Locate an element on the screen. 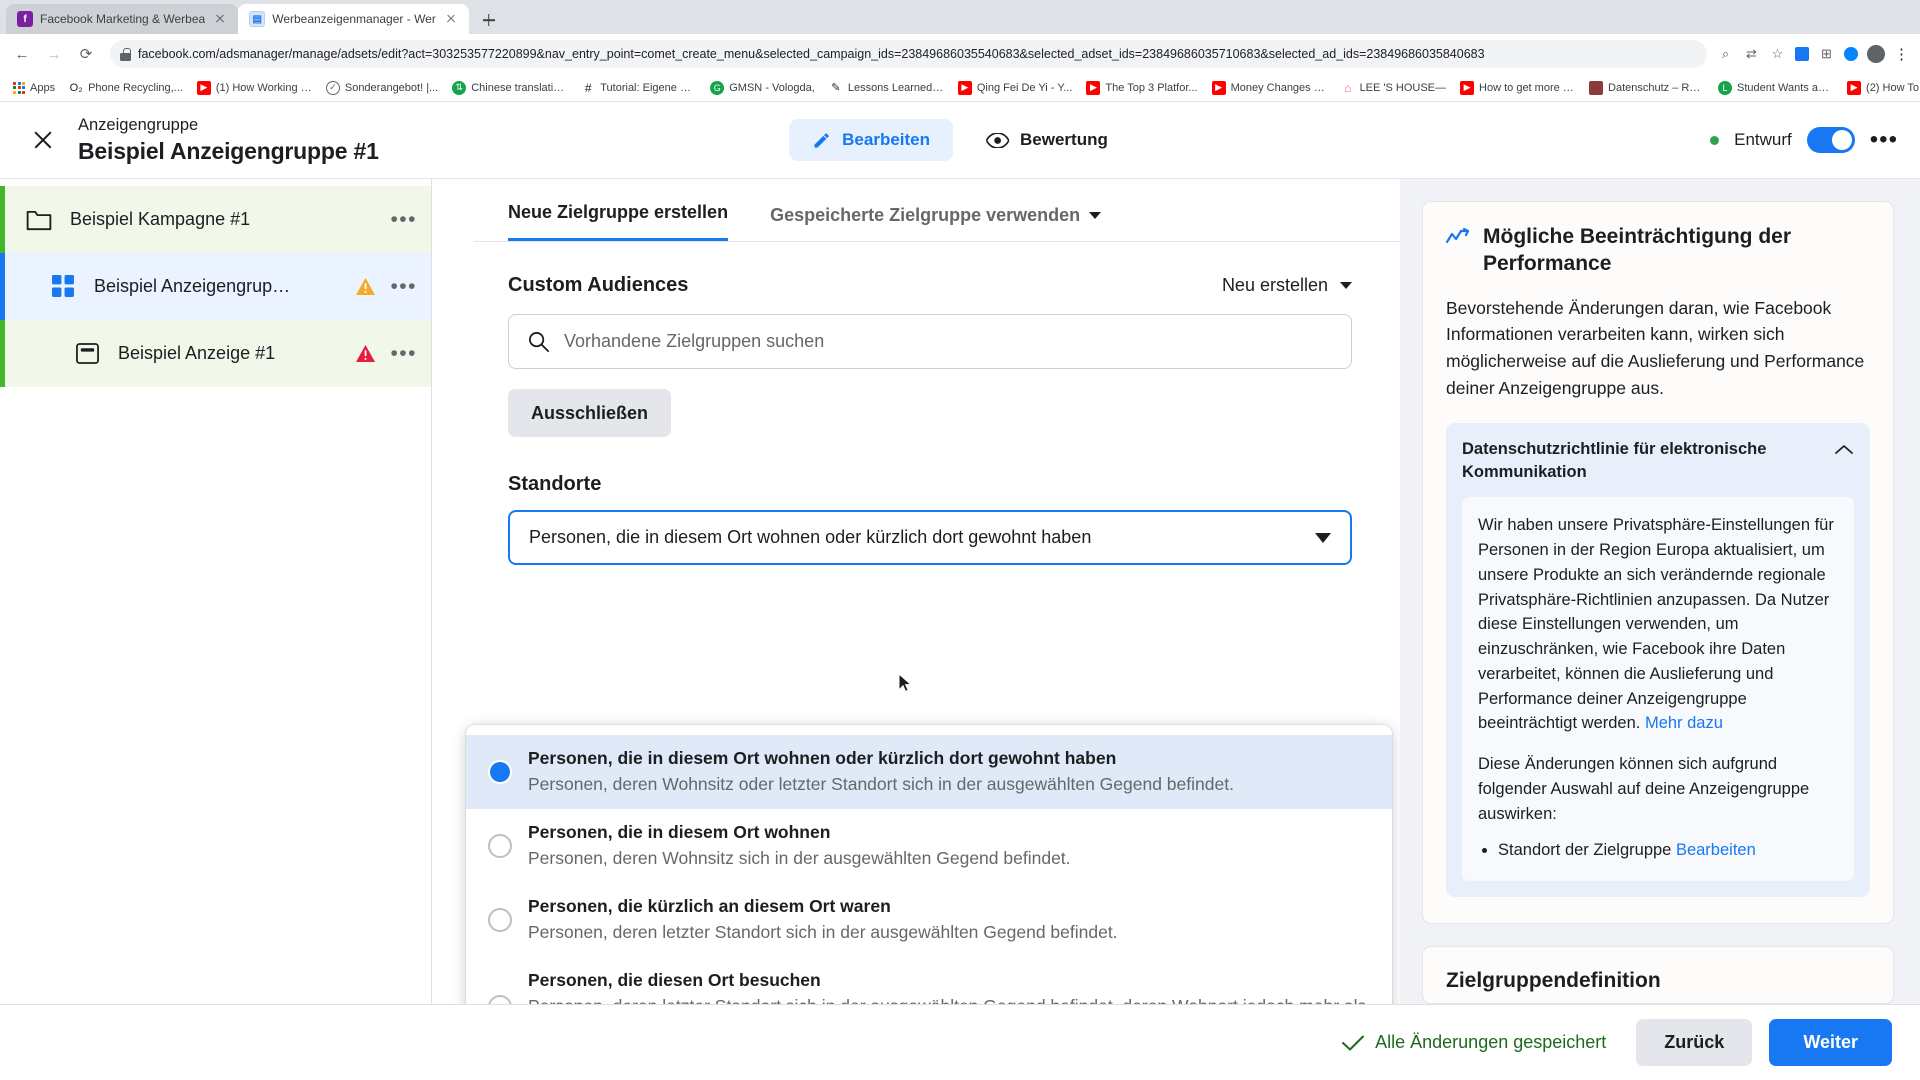 This screenshot has height=1080, width=1920. create-new-audience-label: Neu erstellen is located at coordinates (1274, 285).